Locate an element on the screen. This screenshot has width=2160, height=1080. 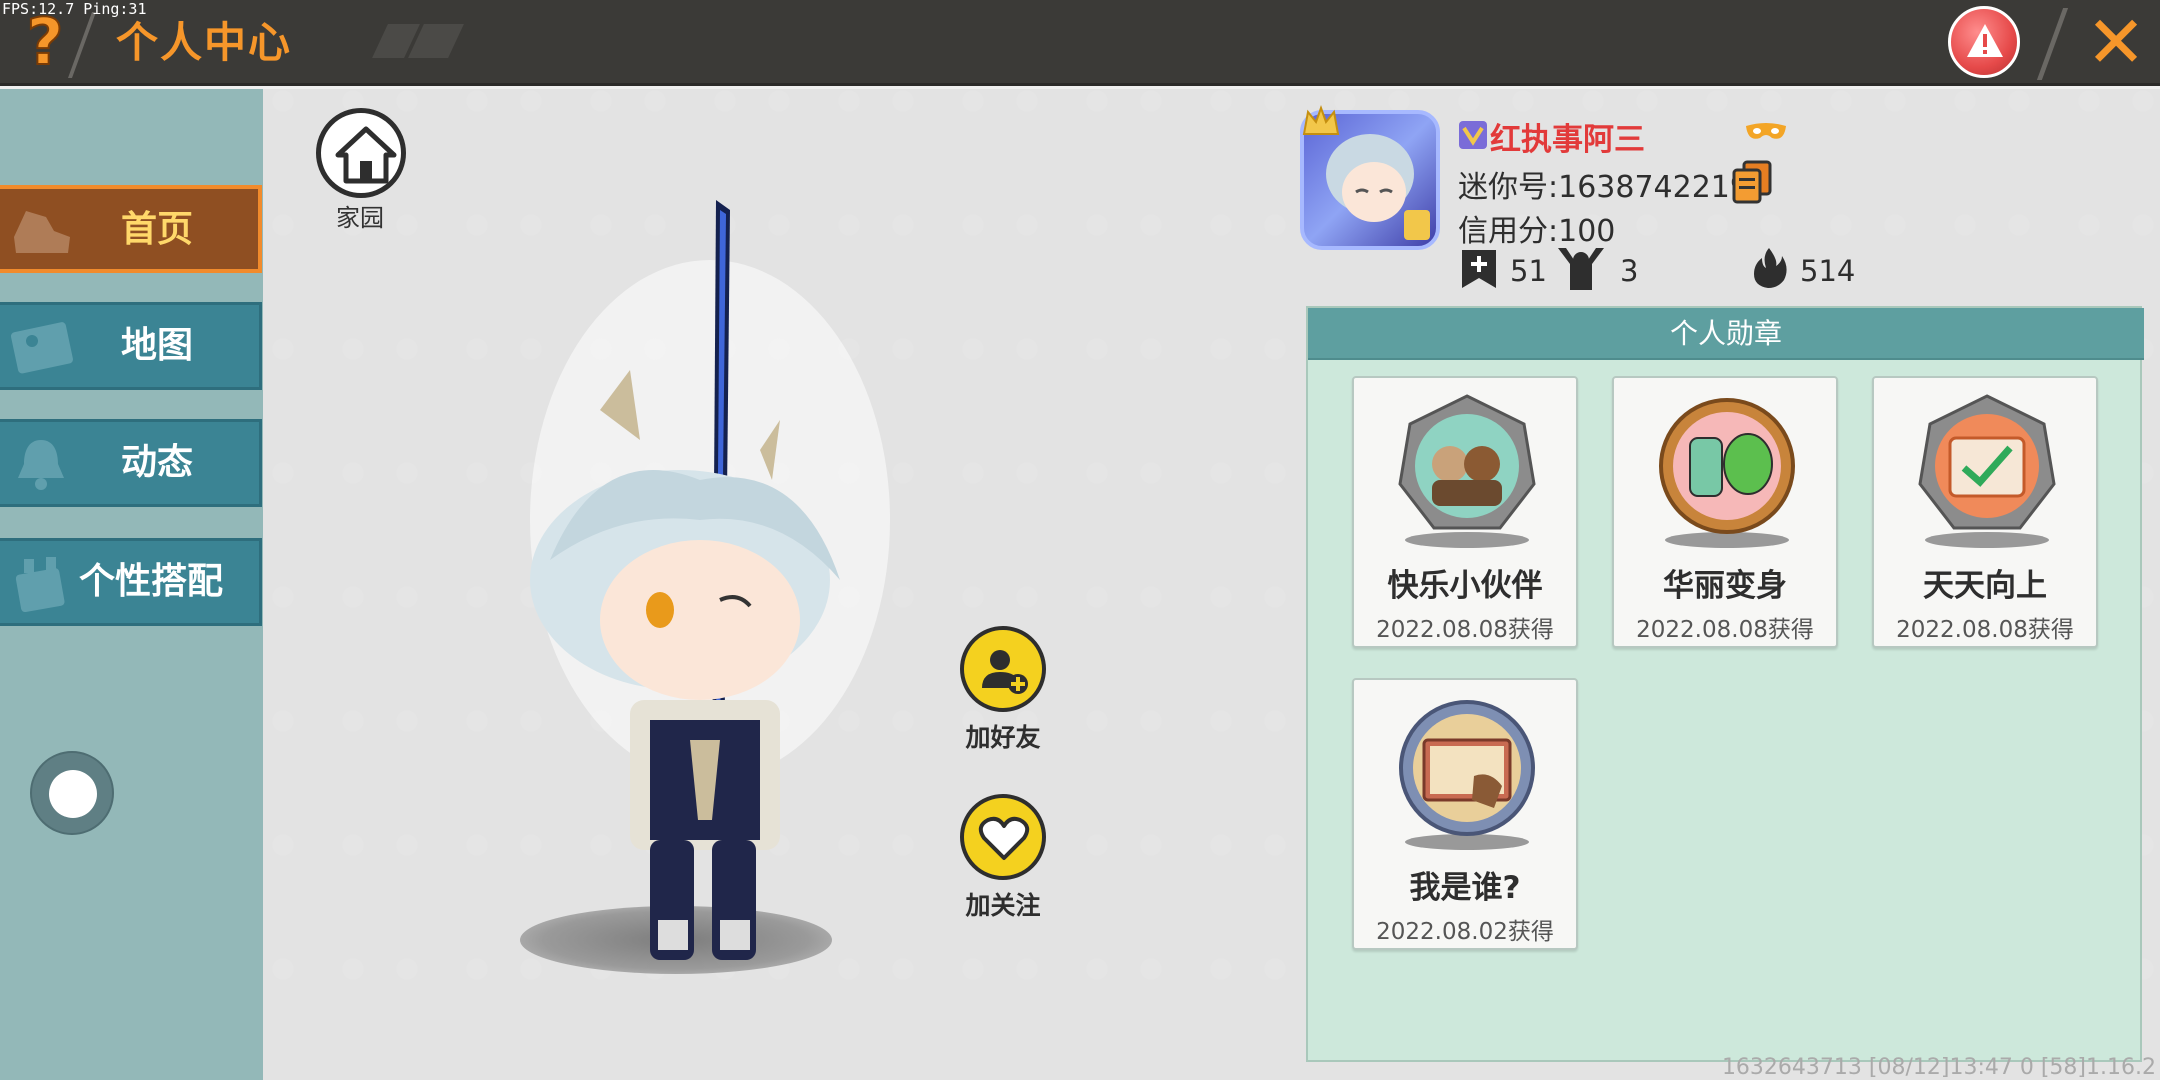
medal-card: 快乐小伙伴 2022.08.08获得 is located at coordinates (1465, 512).